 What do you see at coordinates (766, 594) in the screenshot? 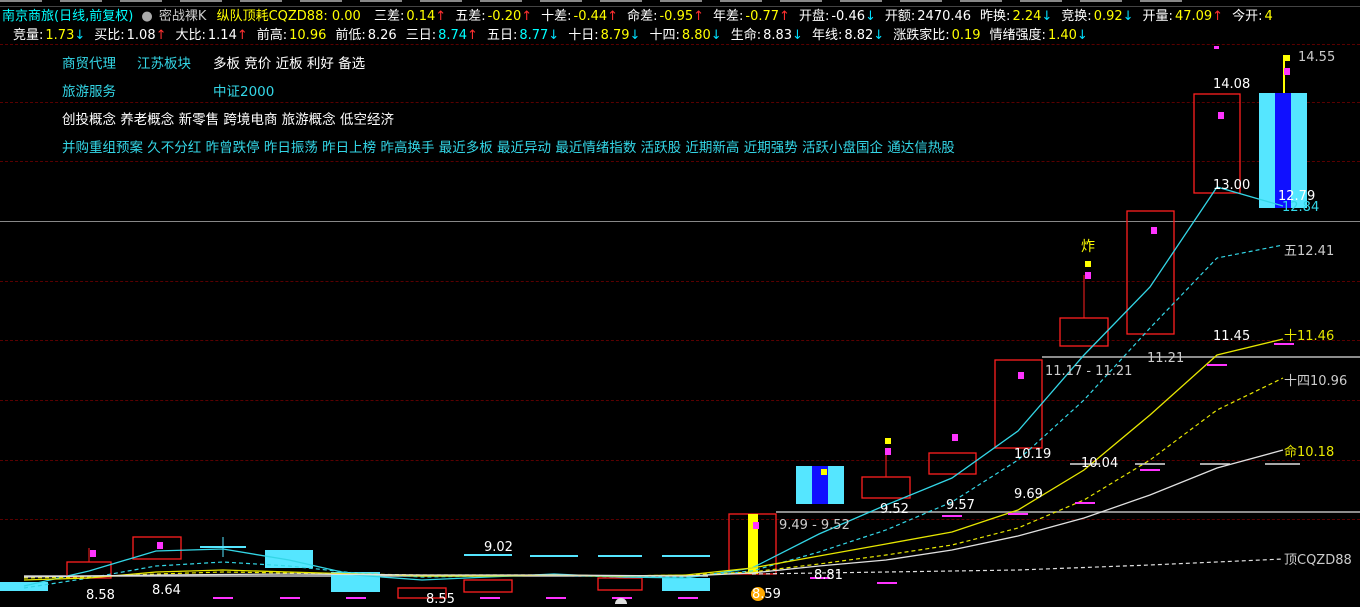
I see `price-label-8-59: 8.59` at bounding box center [766, 594].